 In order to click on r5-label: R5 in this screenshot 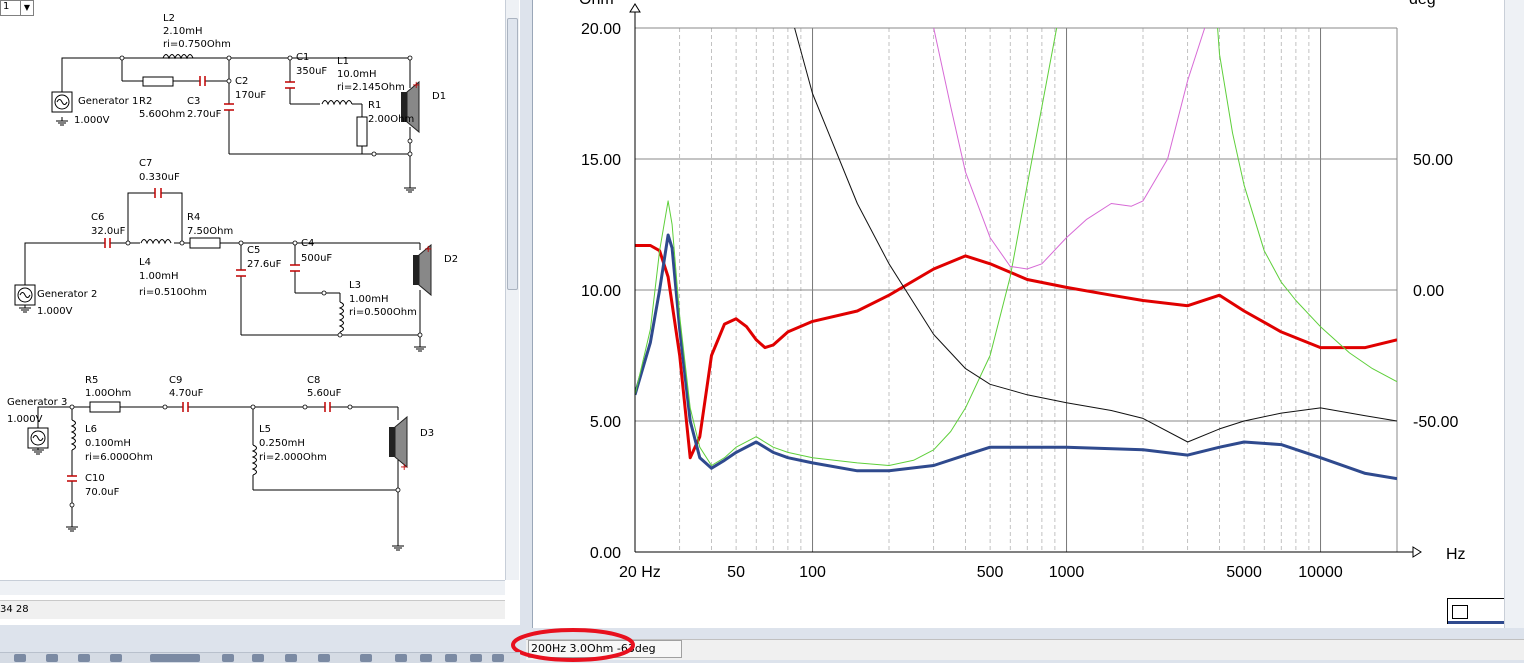, I will do `click(91, 380)`.